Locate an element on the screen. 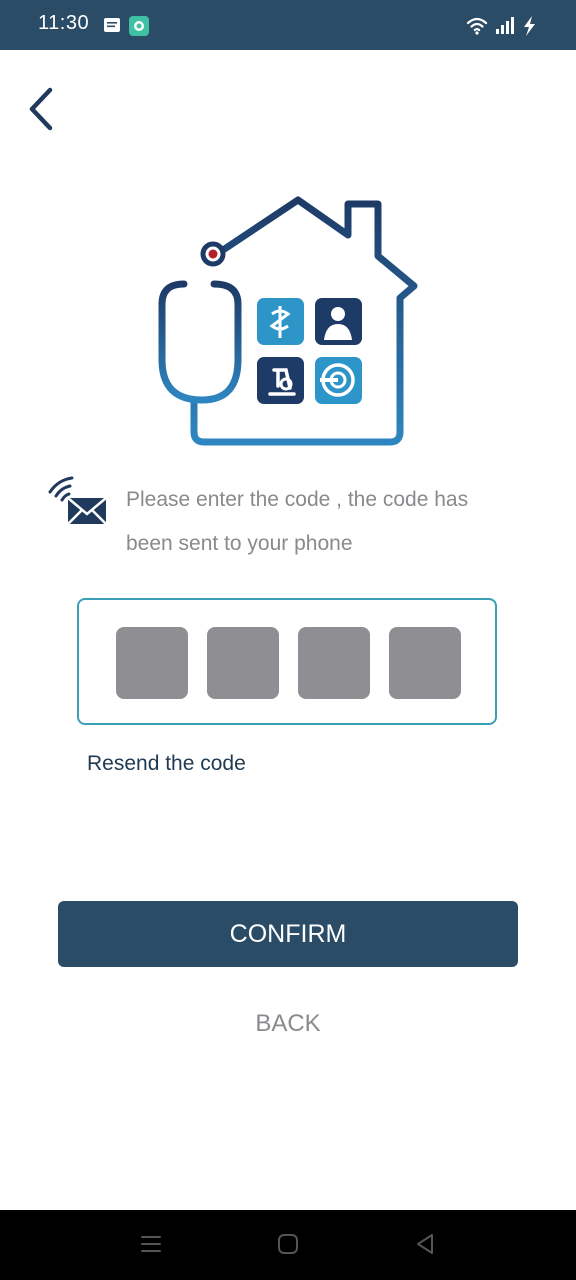  verification-code-input is located at coordinates (287, 661).